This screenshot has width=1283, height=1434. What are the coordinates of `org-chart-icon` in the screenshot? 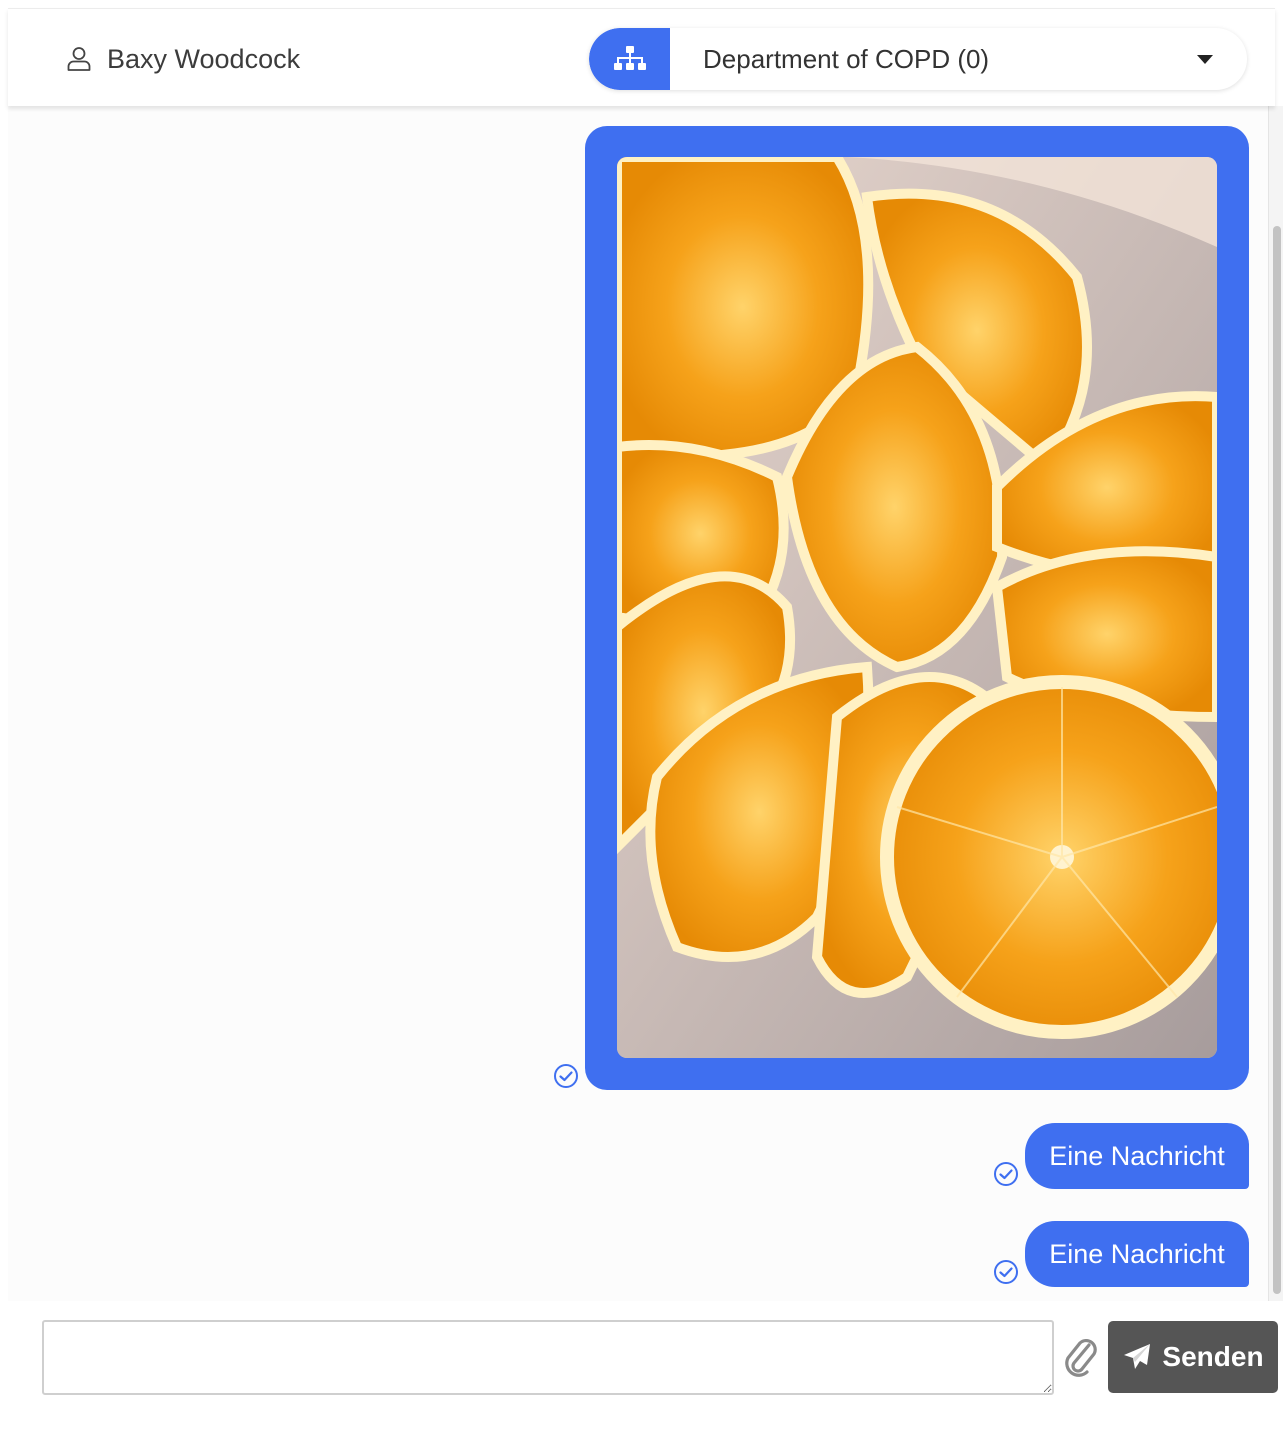 It's located at (629, 59).